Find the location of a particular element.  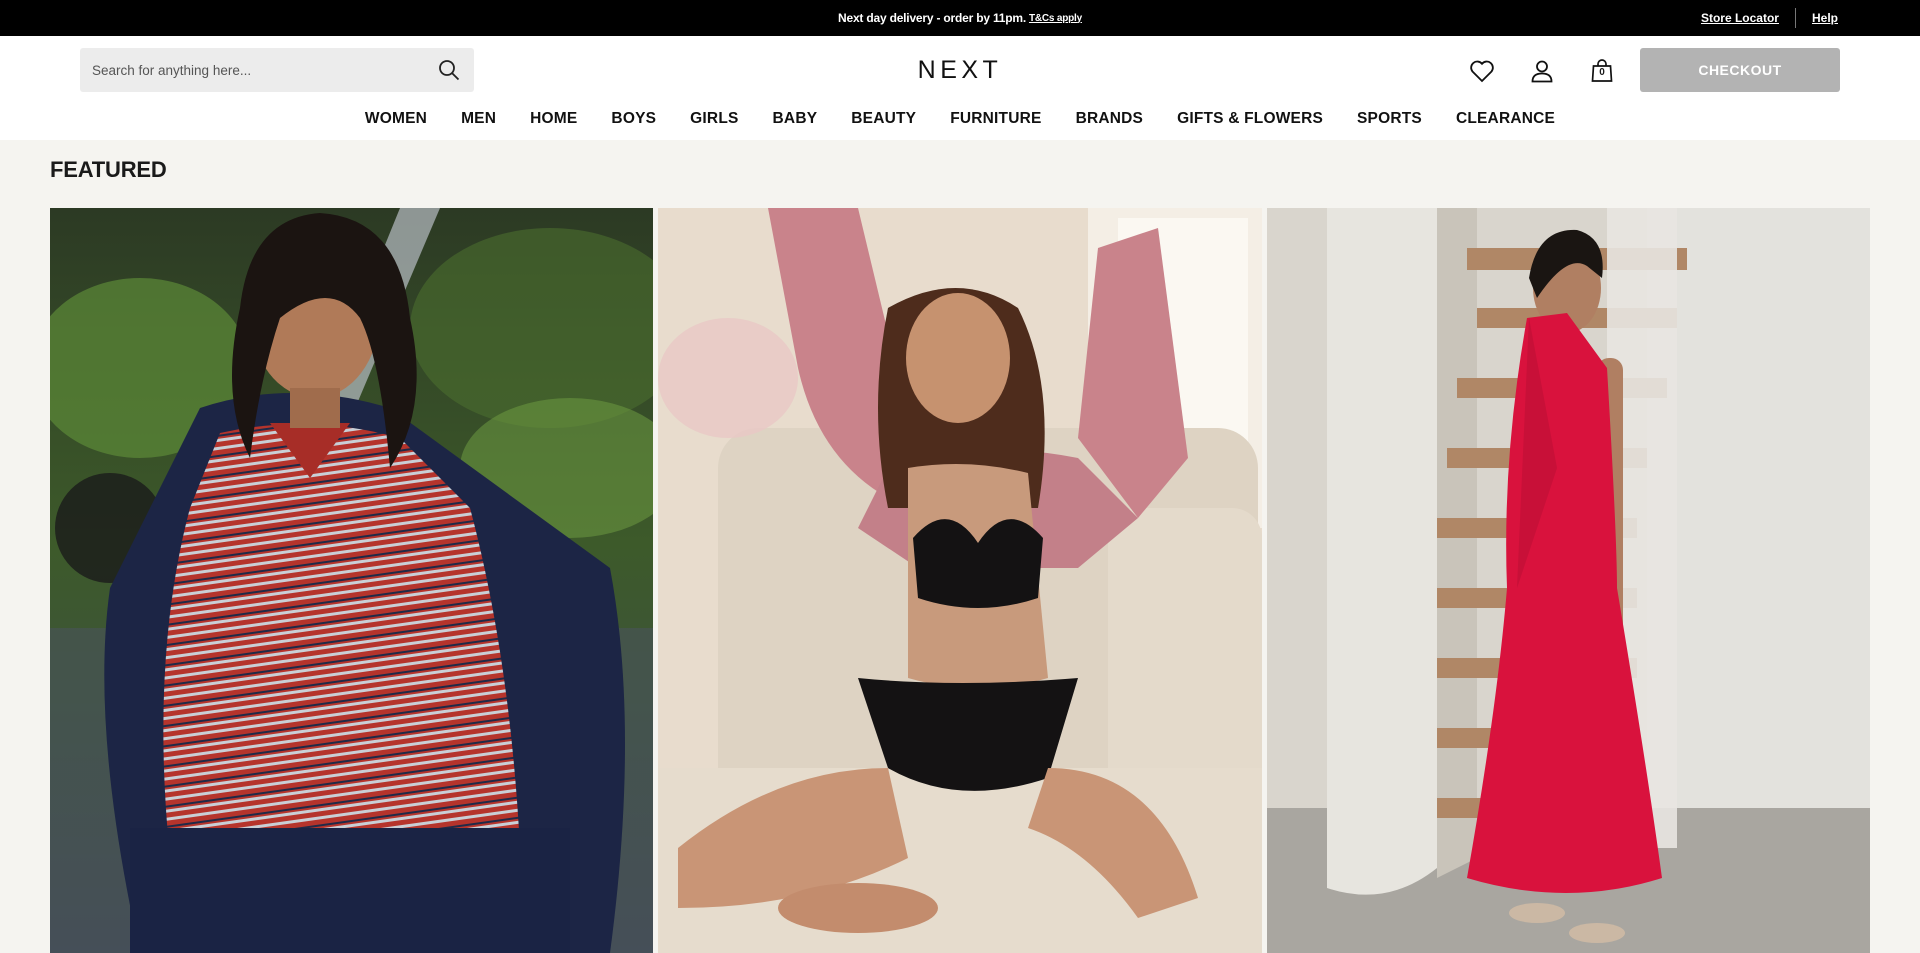

nav-item-women: WOMEN is located at coordinates (396, 119).